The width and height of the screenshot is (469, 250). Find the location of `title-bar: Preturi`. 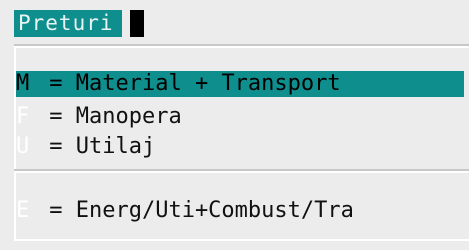

title-bar: Preturi is located at coordinates (79, 23).